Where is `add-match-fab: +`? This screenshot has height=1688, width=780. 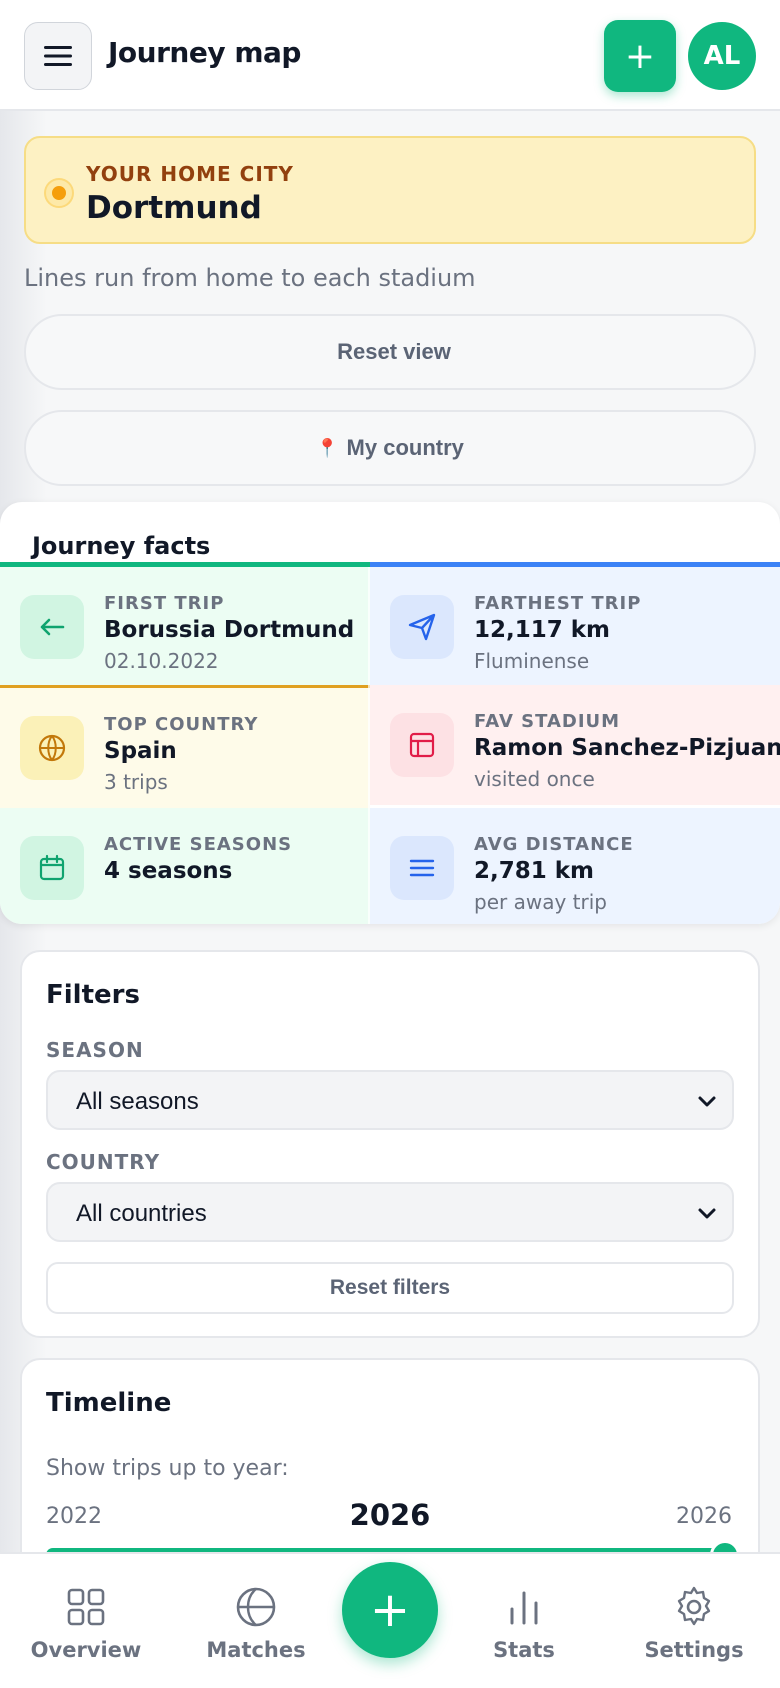
add-match-fab: + is located at coordinates (390, 1610).